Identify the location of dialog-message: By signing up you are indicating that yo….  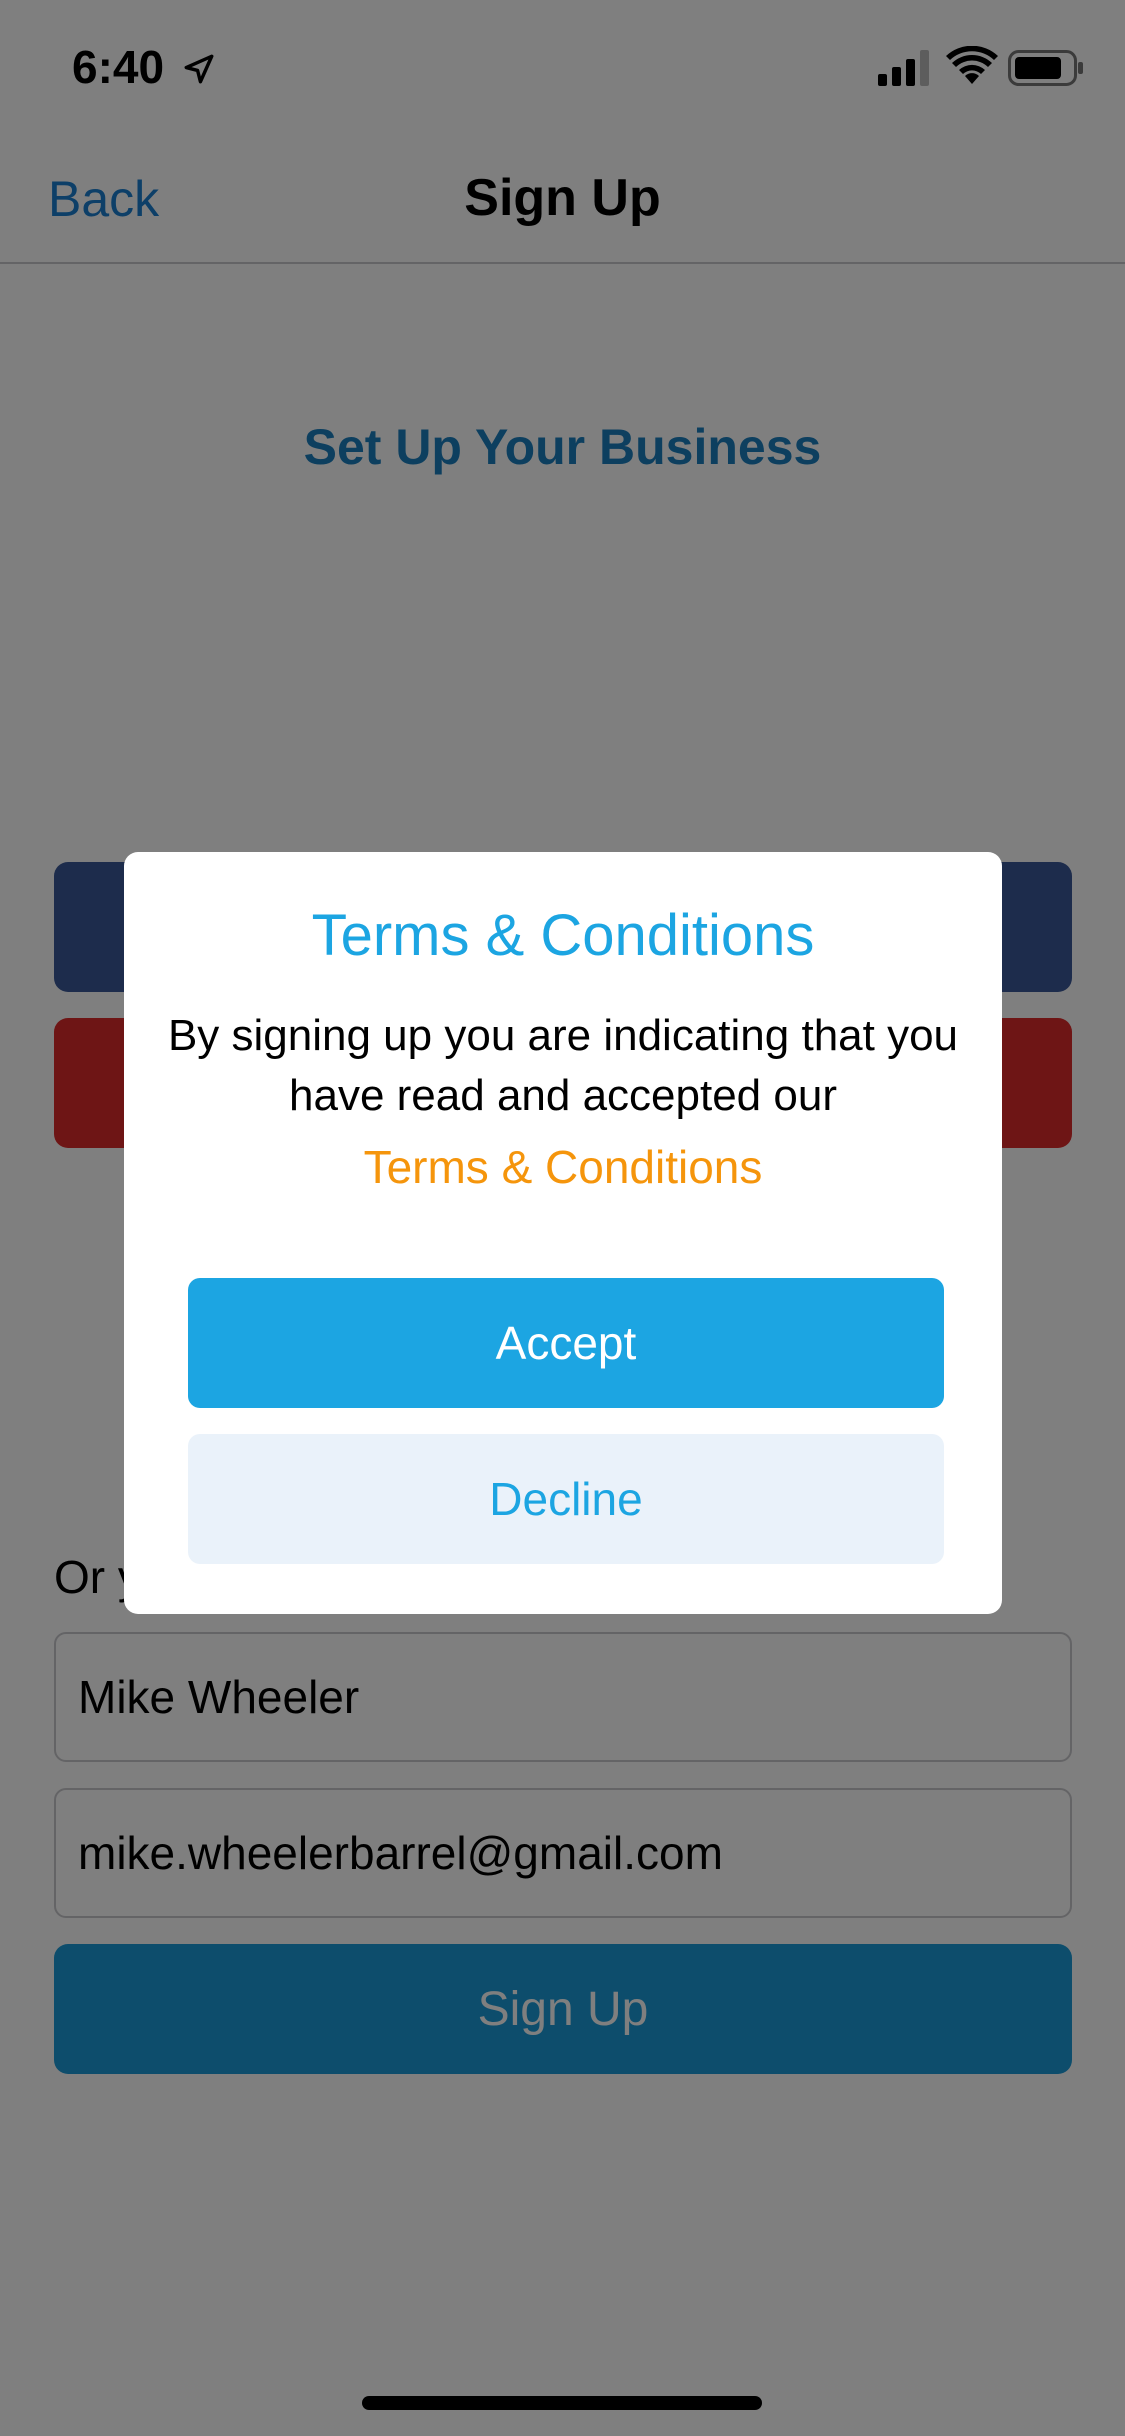
(563, 1065).